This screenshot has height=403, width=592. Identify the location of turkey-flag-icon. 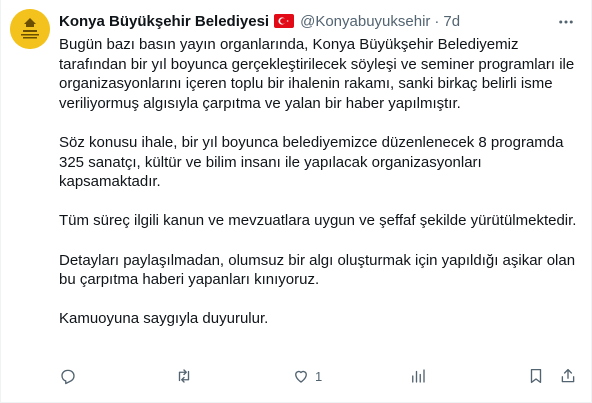
(284, 21).